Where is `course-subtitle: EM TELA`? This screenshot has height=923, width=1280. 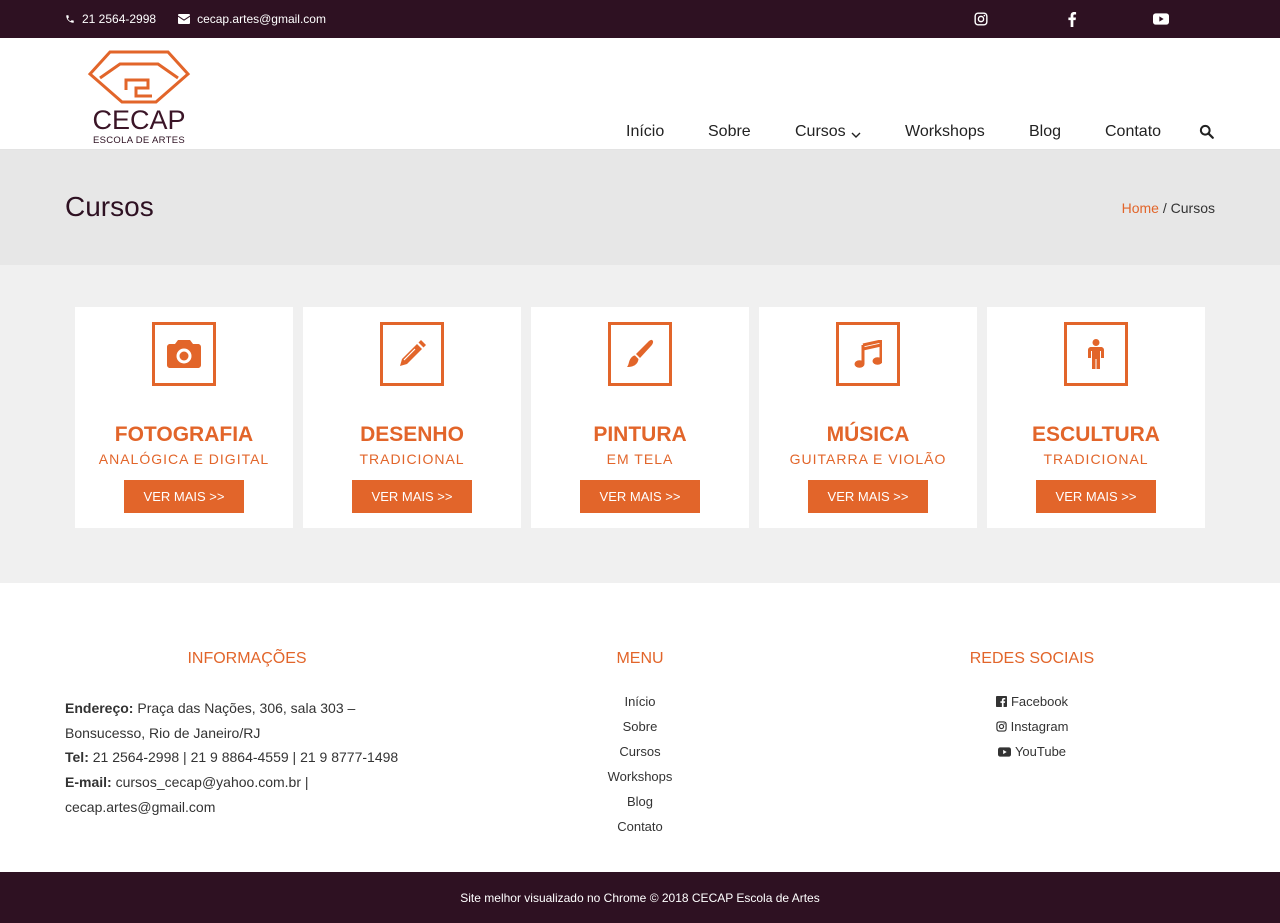
course-subtitle: EM TELA is located at coordinates (640, 459).